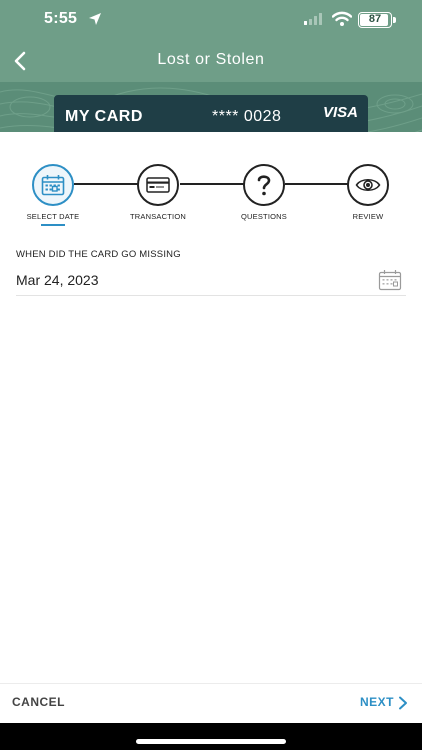 This screenshot has height=750, width=422. What do you see at coordinates (158, 185) in the screenshot?
I see `credit-card-icon` at bounding box center [158, 185].